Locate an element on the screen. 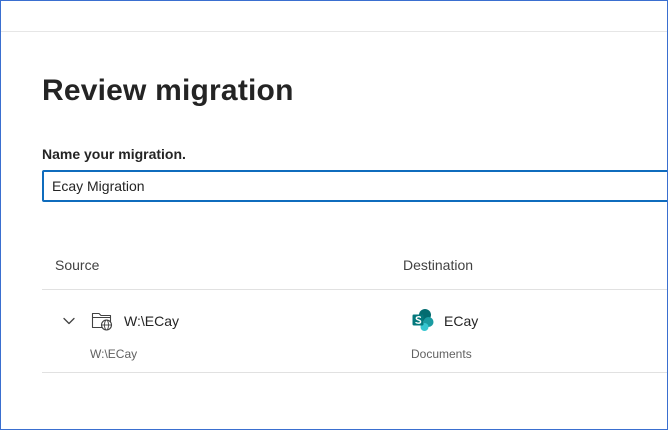 This screenshot has width=668, height=430. source-path: W:\ECay is located at coordinates (114, 354).